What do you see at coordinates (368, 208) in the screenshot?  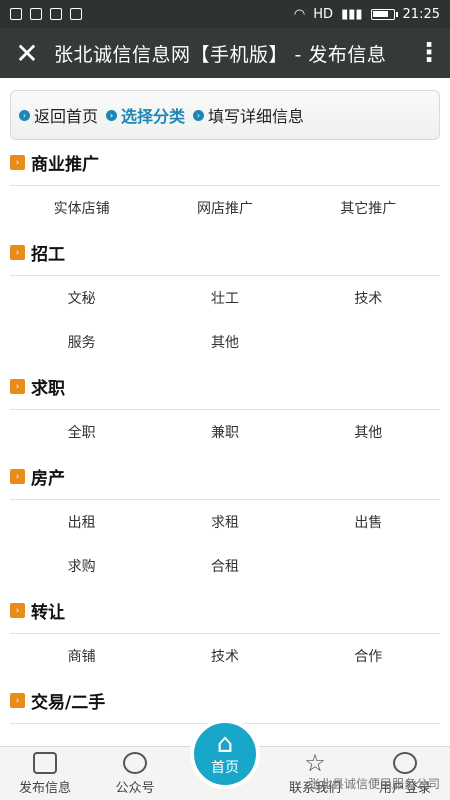 I see `subcategory-item: 其它推广` at bounding box center [368, 208].